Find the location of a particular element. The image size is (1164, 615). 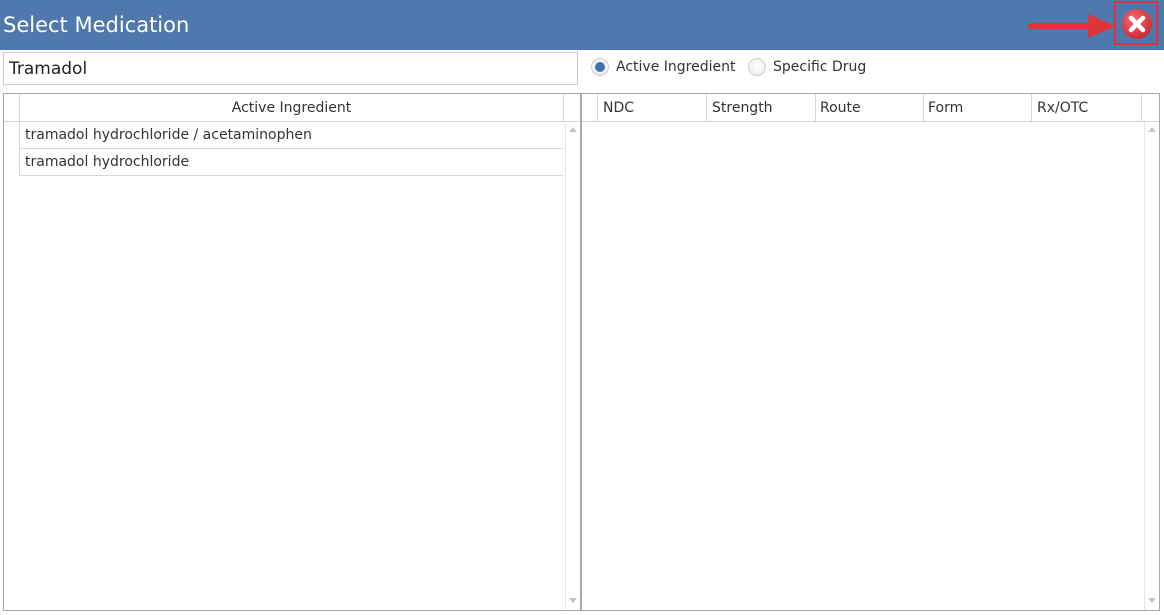

active-ingredient-radio: Active Ingredient is located at coordinates (663, 67).